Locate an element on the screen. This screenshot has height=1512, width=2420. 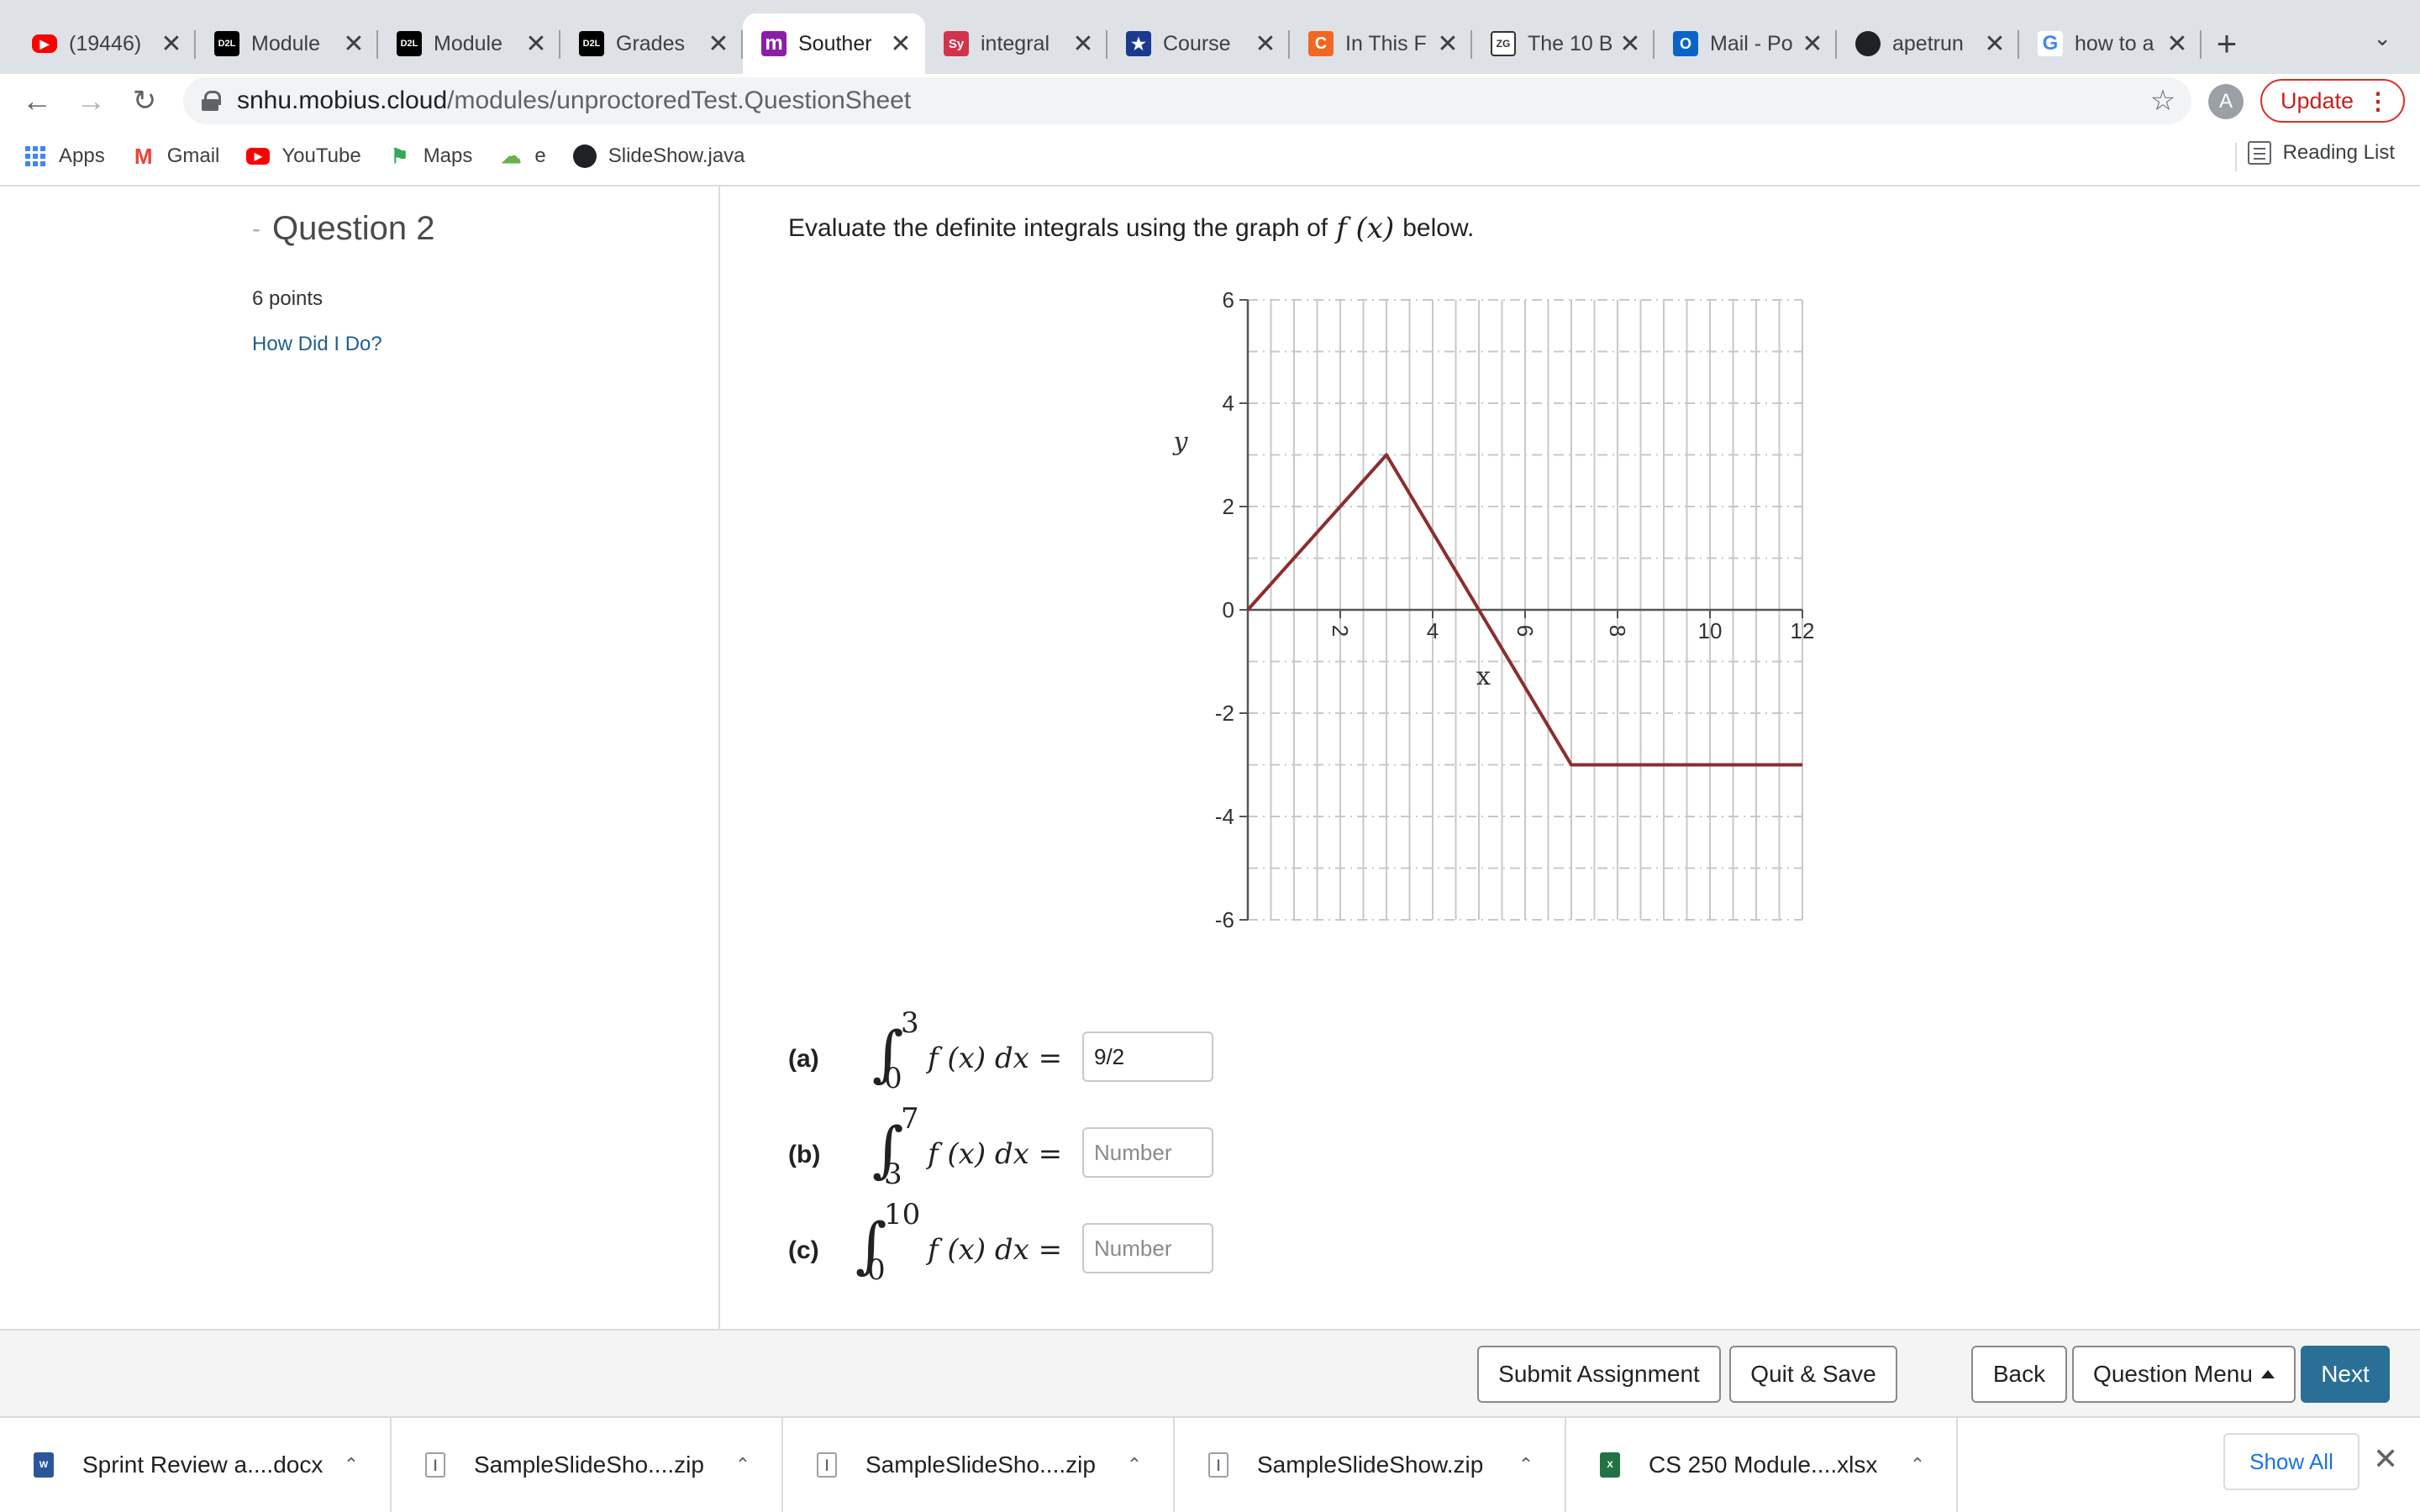
reading-list-icon is located at coordinates (2259, 153).